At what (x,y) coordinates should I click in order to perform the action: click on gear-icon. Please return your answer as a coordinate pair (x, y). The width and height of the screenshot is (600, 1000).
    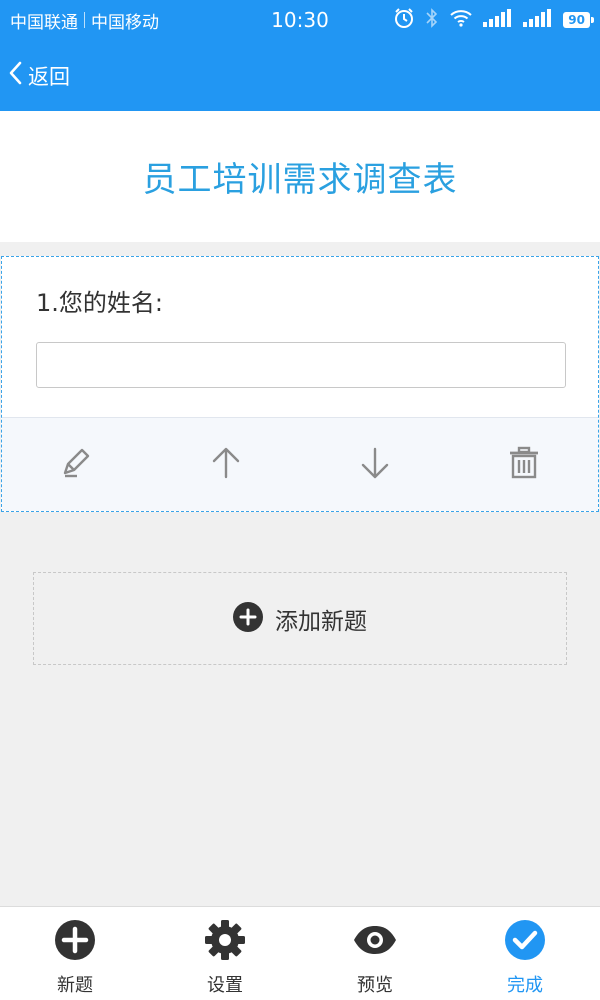
    Looking at the image, I should click on (225, 942).